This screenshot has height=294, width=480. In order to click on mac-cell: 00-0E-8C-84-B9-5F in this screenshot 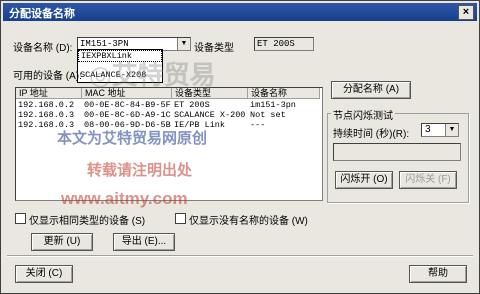, I will do `click(127, 105)`.